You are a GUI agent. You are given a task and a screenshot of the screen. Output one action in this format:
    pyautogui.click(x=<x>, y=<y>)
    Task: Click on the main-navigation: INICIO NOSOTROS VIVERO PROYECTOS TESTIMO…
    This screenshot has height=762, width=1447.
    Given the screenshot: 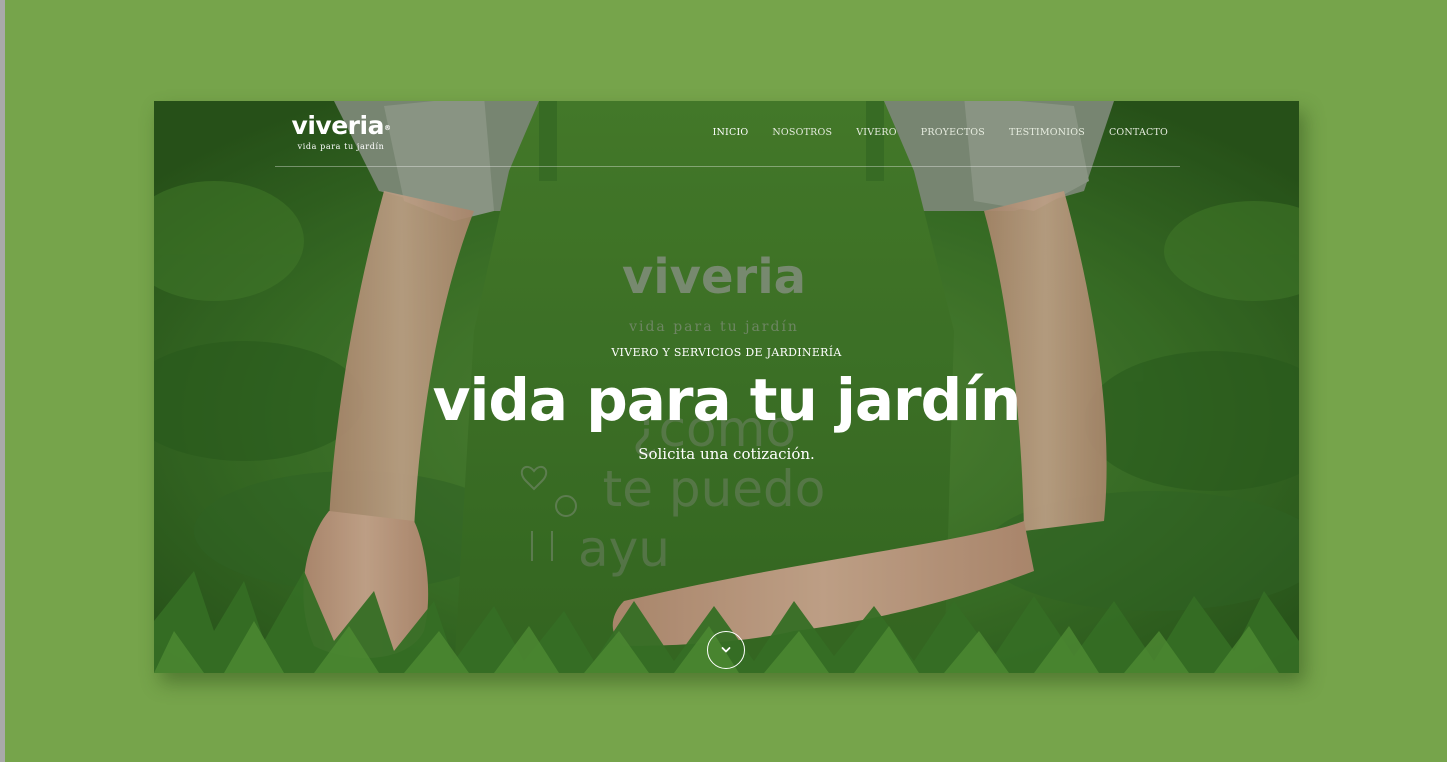 What is the action you would take?
    pyautogui.click(x=940, y=132)
    